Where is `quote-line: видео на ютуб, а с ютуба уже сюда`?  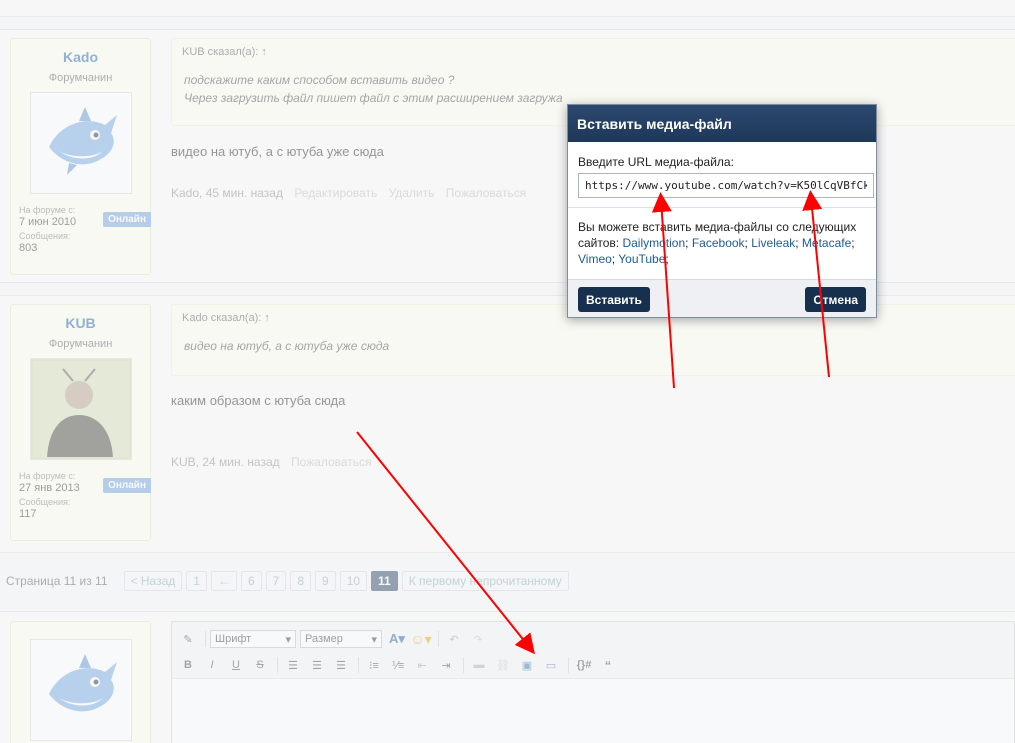
quote-line: видео на ютуб, а с ютуба уже сюда is located at coordinates (287, 346).